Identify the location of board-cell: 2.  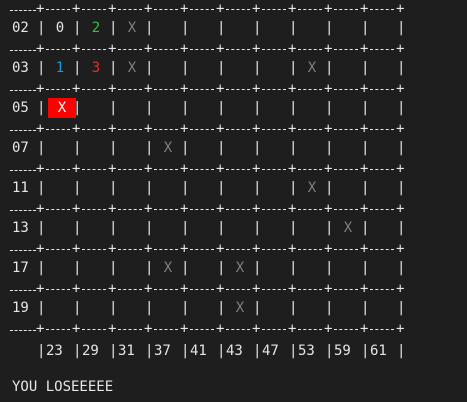
(96, 28).